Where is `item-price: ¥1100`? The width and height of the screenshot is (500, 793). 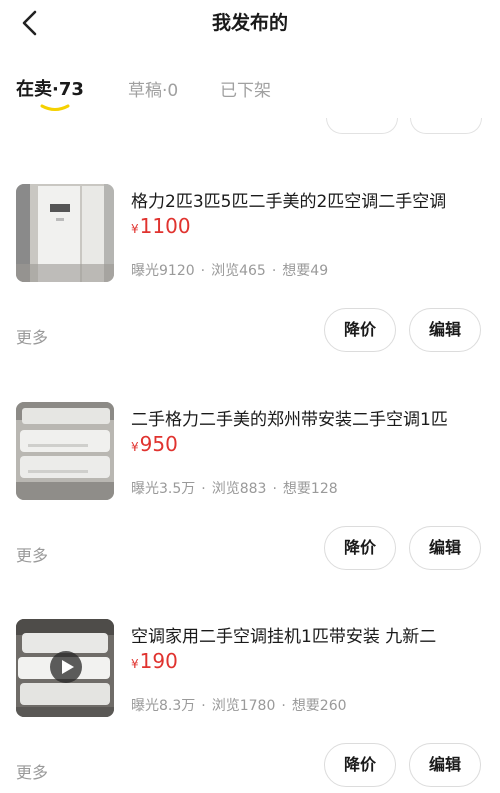
item-price: ¥1100 is located at coordinates (161, 226).